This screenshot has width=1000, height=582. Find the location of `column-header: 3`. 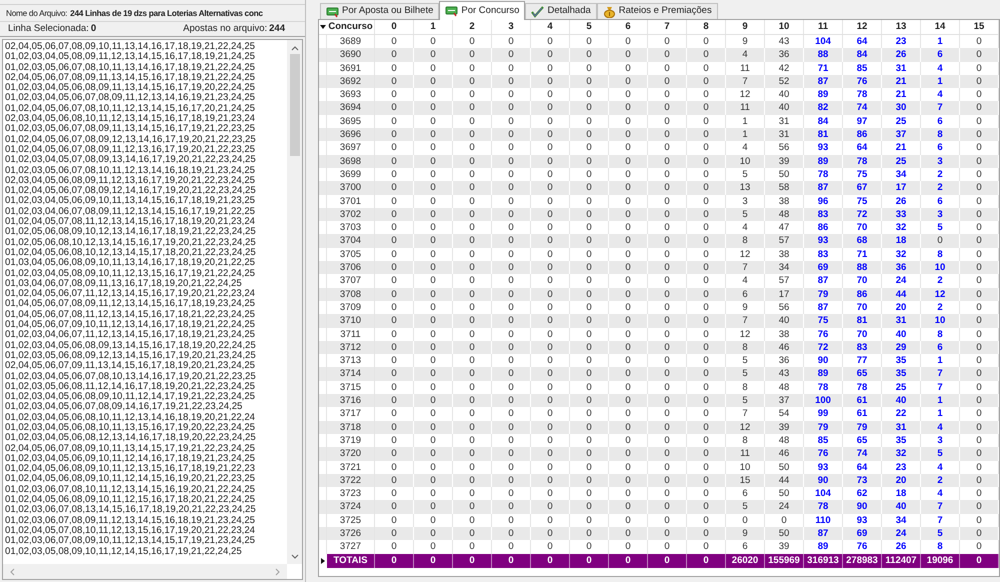

column-header: 3 is located at coordinates (511, 27).